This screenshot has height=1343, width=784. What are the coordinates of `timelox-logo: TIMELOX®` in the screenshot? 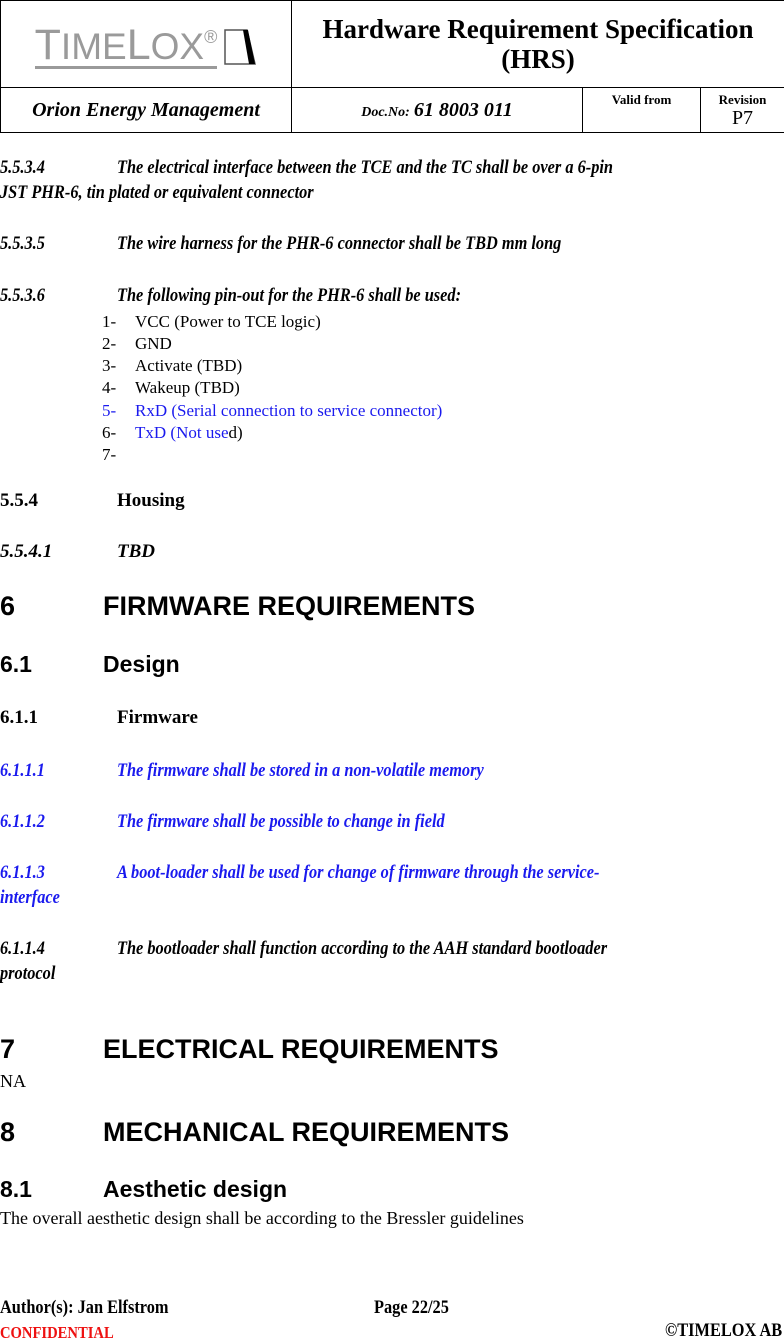 It's located at (146, 44).